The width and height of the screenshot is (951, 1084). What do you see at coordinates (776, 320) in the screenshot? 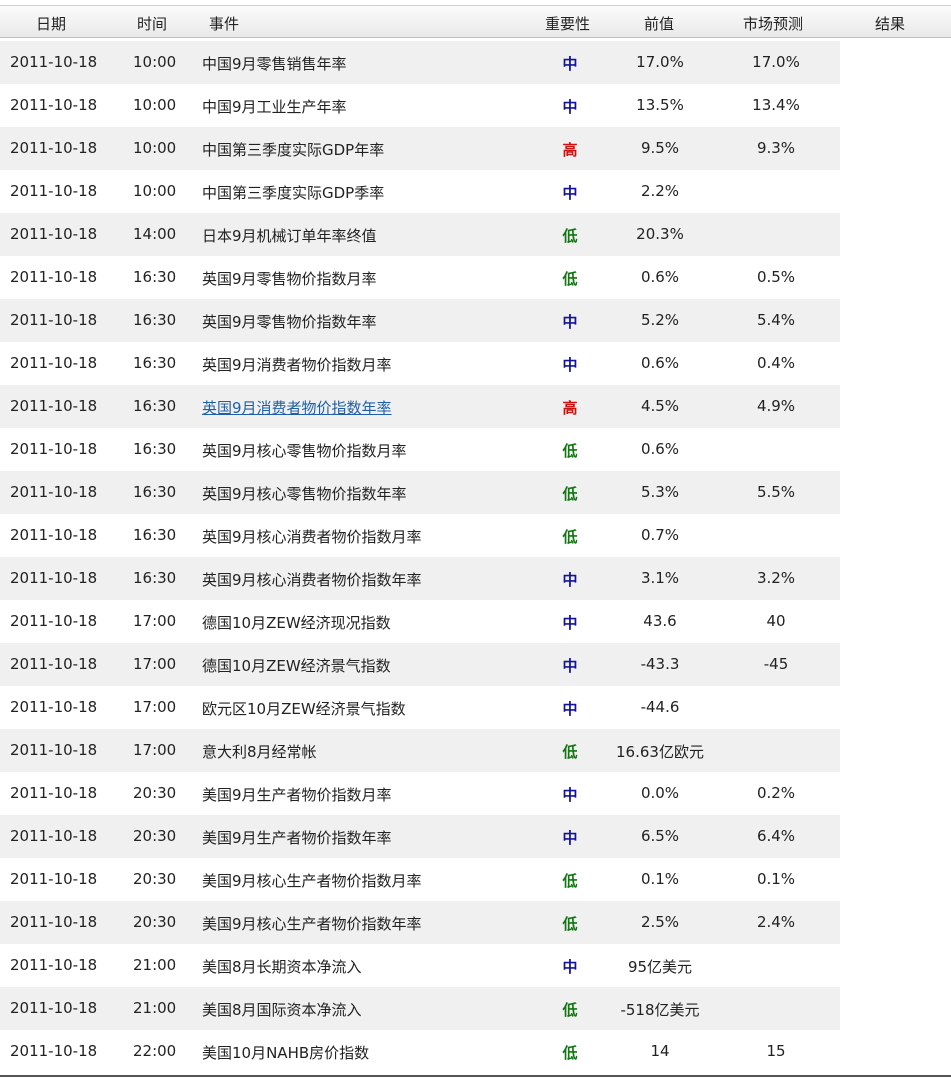
I see `cell-forecast: 5.4%` at bounding box center [776, 320].